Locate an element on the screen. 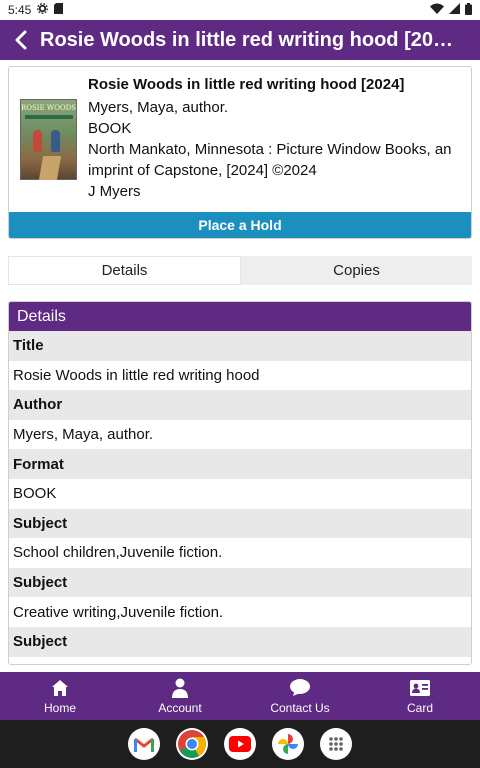 This screenshot has width=480, height=768. signal-icon is located at coordinates (454, 10).